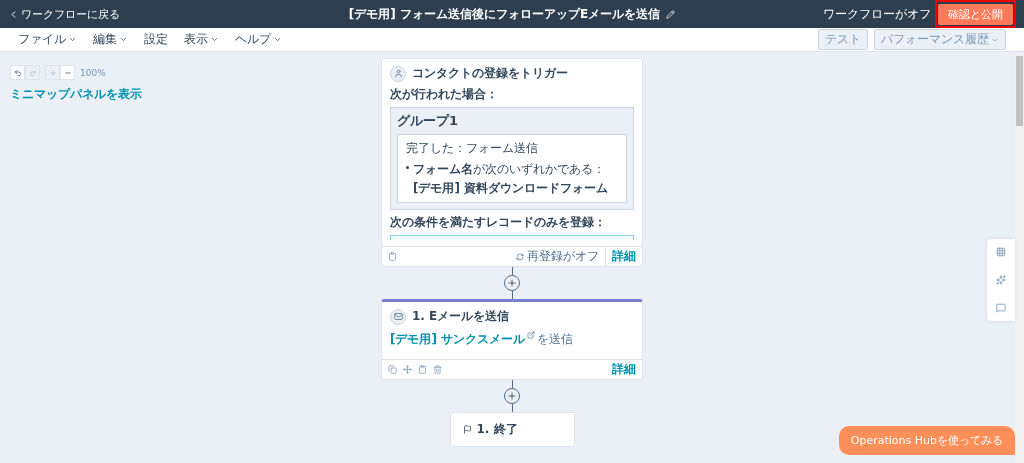 The width and height of the screenshot is (1024, 463). Describe the element at coordinates (437, 369) in the screenshot. I see `delete-icon` at that location.